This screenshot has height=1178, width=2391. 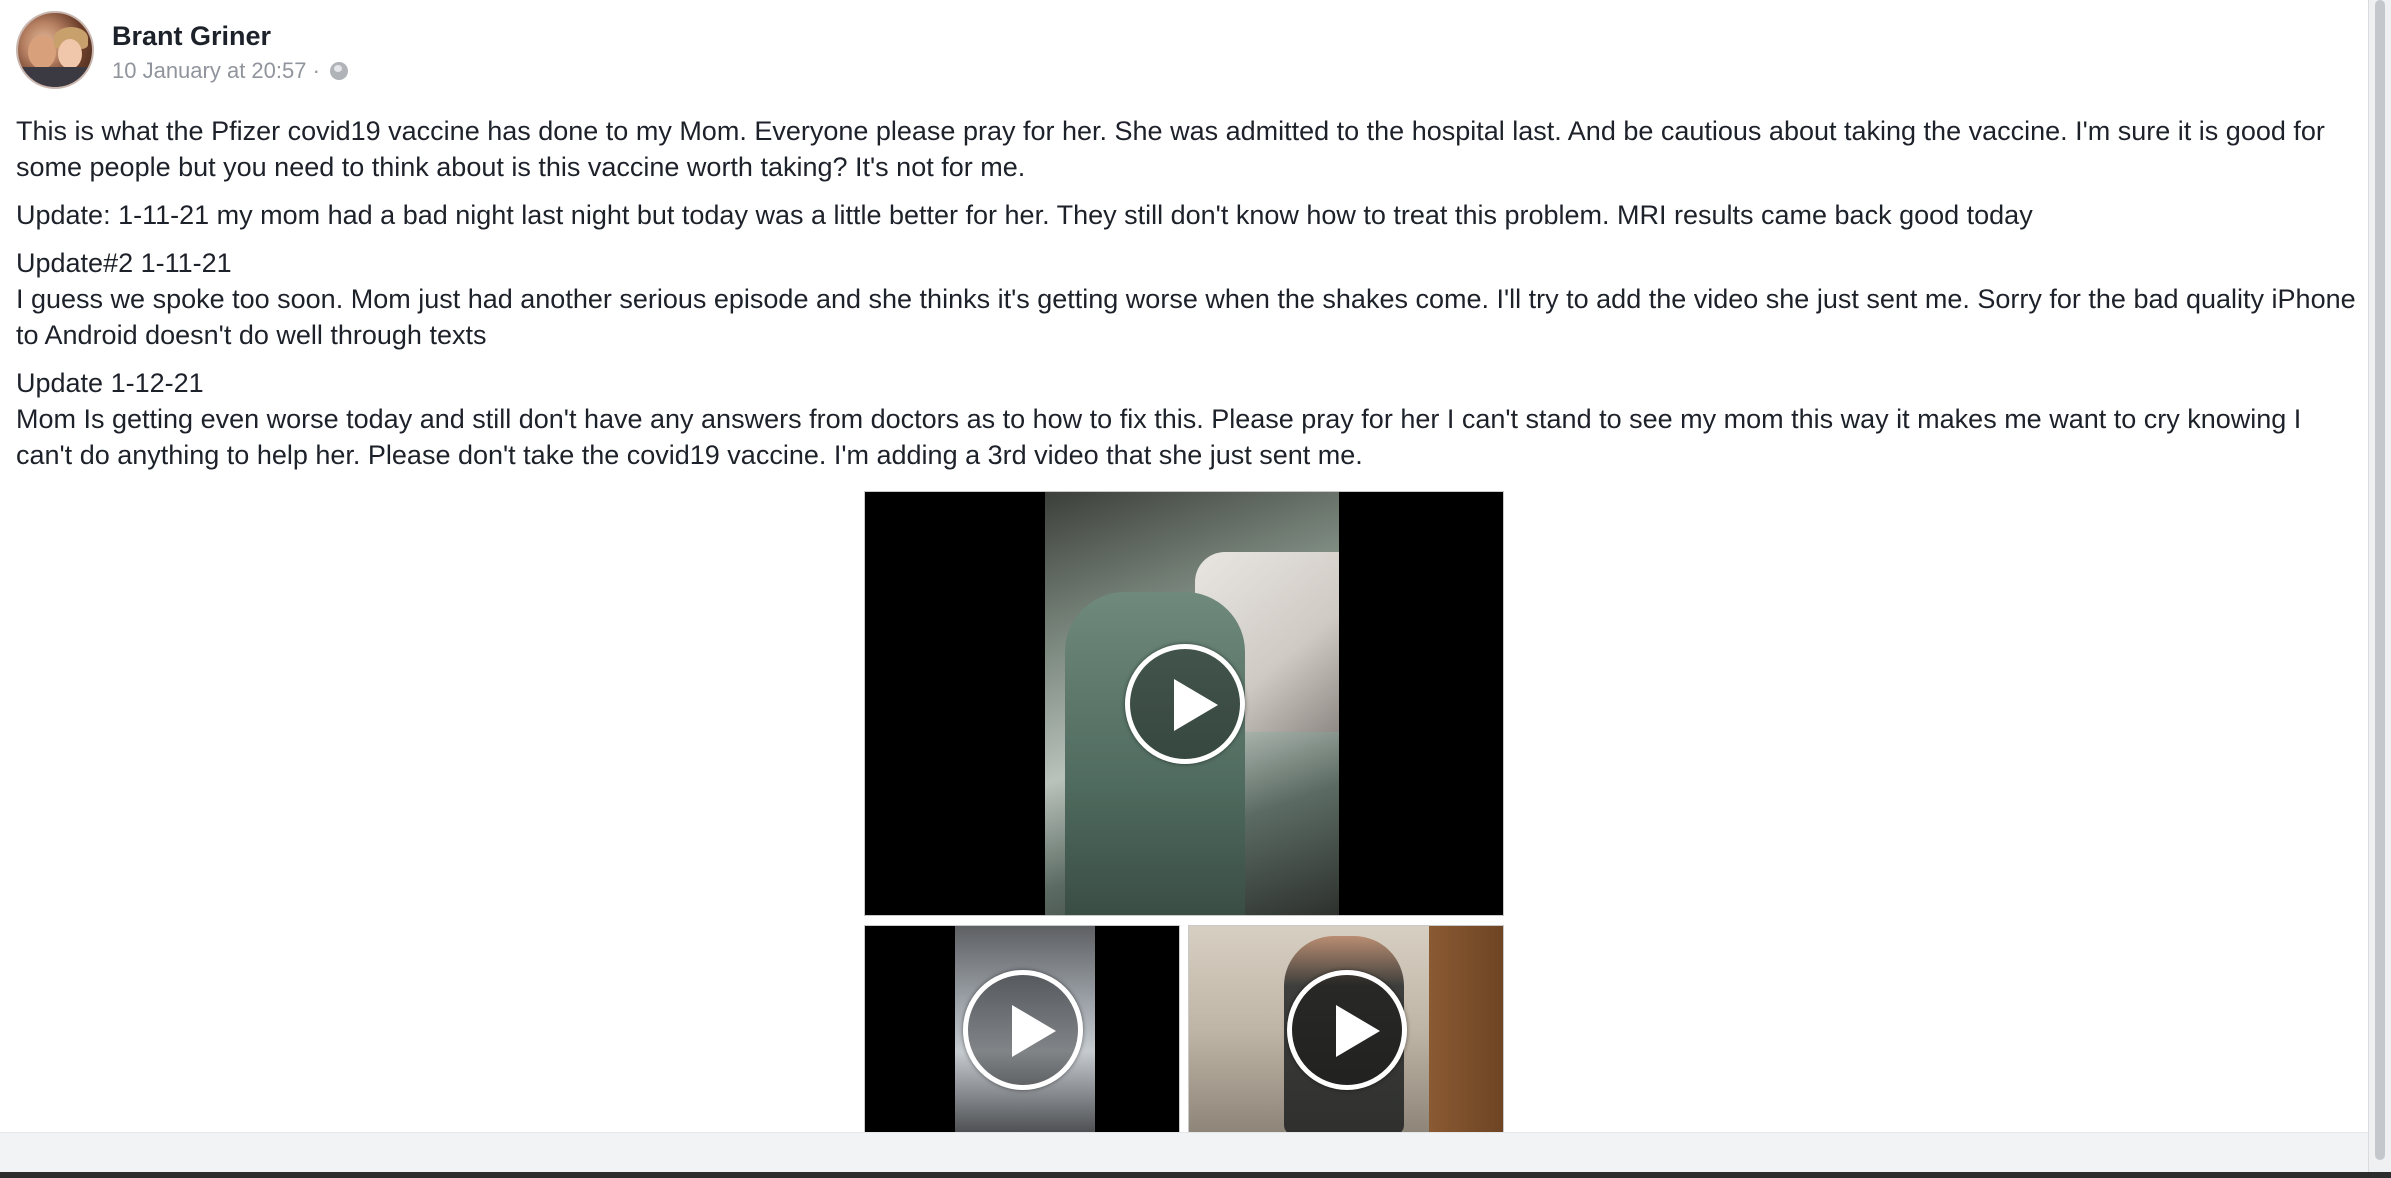 What do you see at coordinates (338, 71) in the screenshot?
I see `globe-icon` at bounding box center [338, 71].